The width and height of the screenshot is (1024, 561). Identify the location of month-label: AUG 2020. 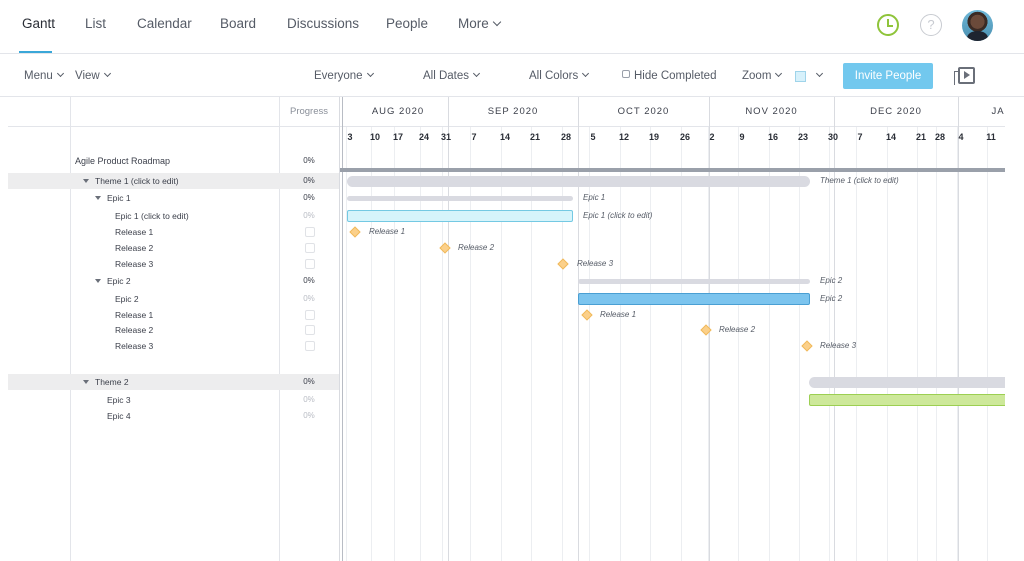
(398, 111).